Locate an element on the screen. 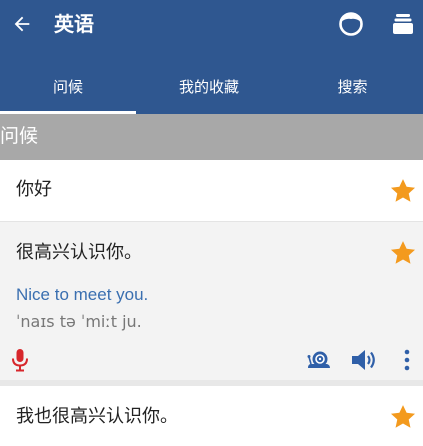  more-vertical-icon is located at coordinates (407, 360).